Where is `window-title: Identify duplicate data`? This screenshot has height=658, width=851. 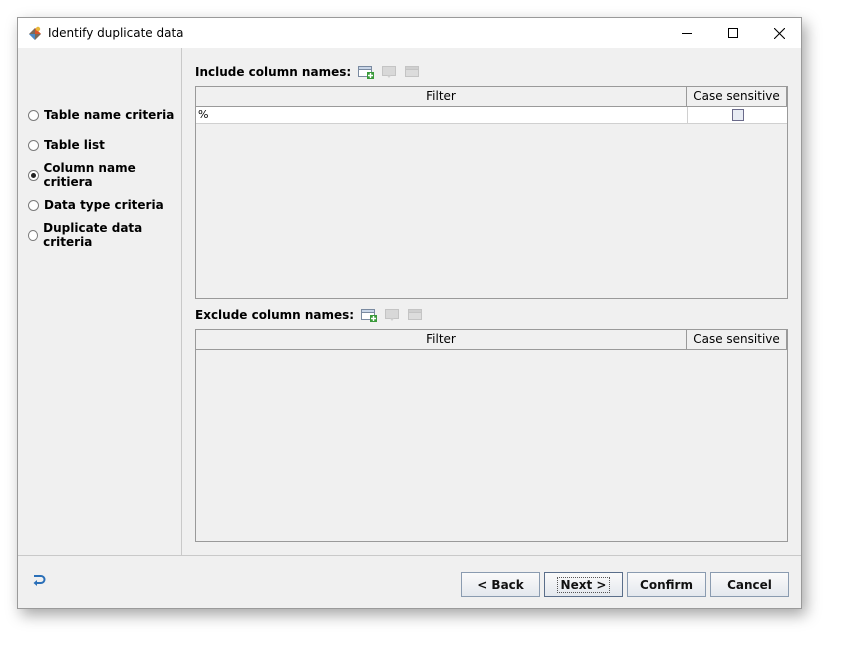 window-title: Identify duplicate data is located at coordinates (116, 33).